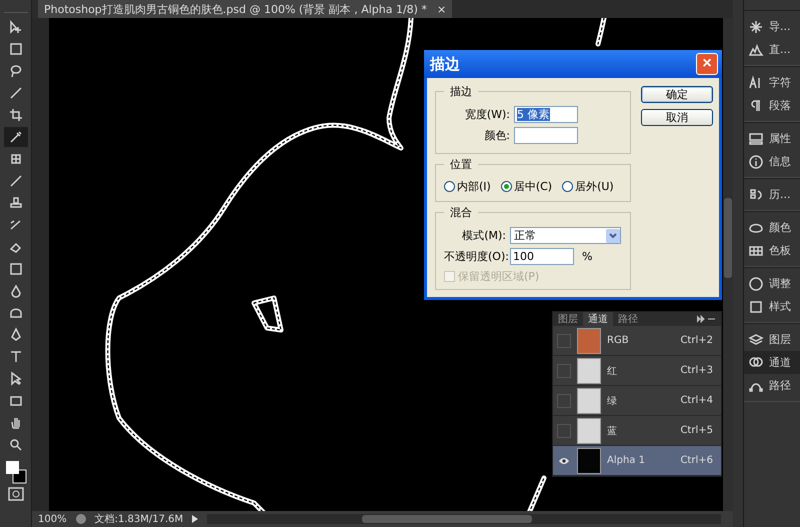 The image size is (800, 527). I want to click on move-tool-icon, so click(16, 27).